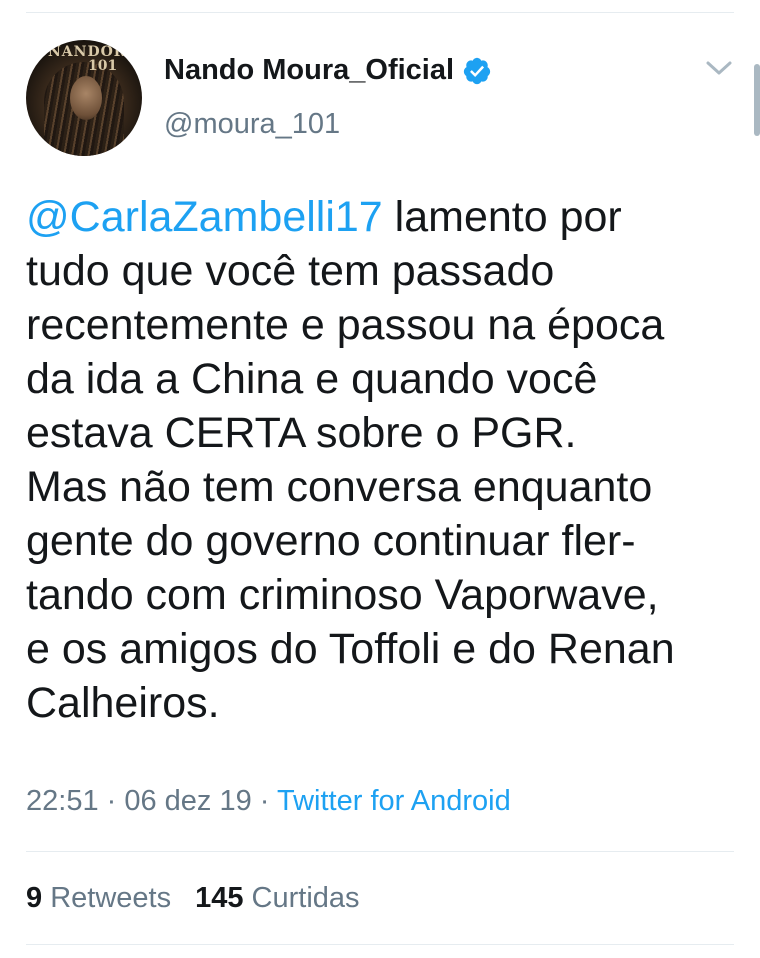 This screenshot has width=760, height=958. What do you see at coordinates (111, 898) in the screenshot?
I see `retweets-label: Retweets` at bounding box center [111, 898].